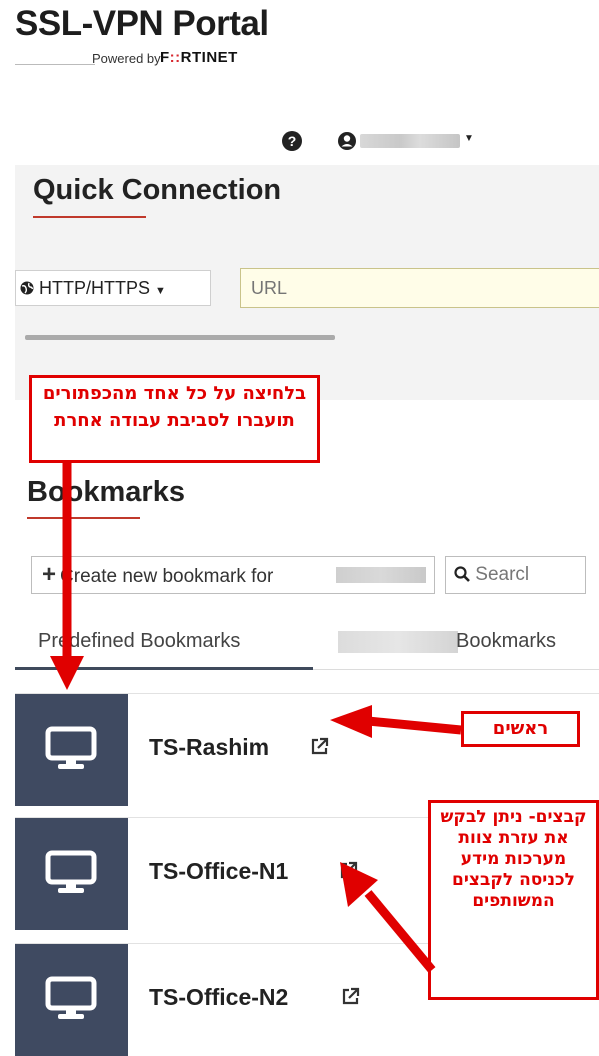  Describe the element at coordinates (67, 673) in the screenshot. I see `arrow-down-head` at that location.